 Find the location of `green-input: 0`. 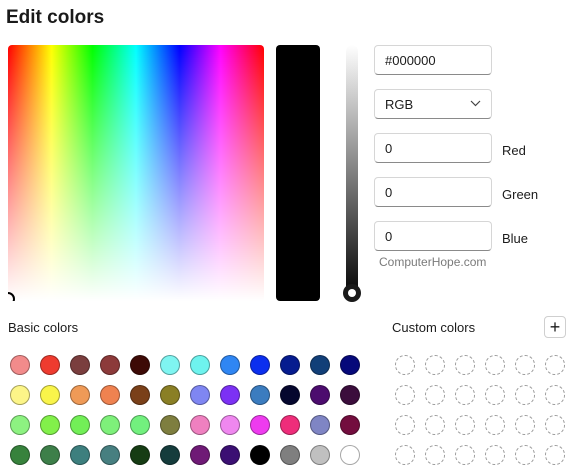

green-input: 0 is located at coordinates (433, 192).